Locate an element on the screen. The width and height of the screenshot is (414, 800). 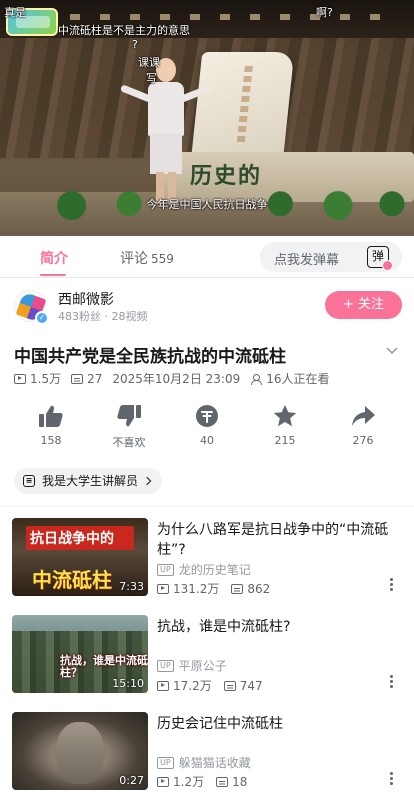
recommended-title: 抗战，谁是中流砥柱? is located at coordinates (279, 627).